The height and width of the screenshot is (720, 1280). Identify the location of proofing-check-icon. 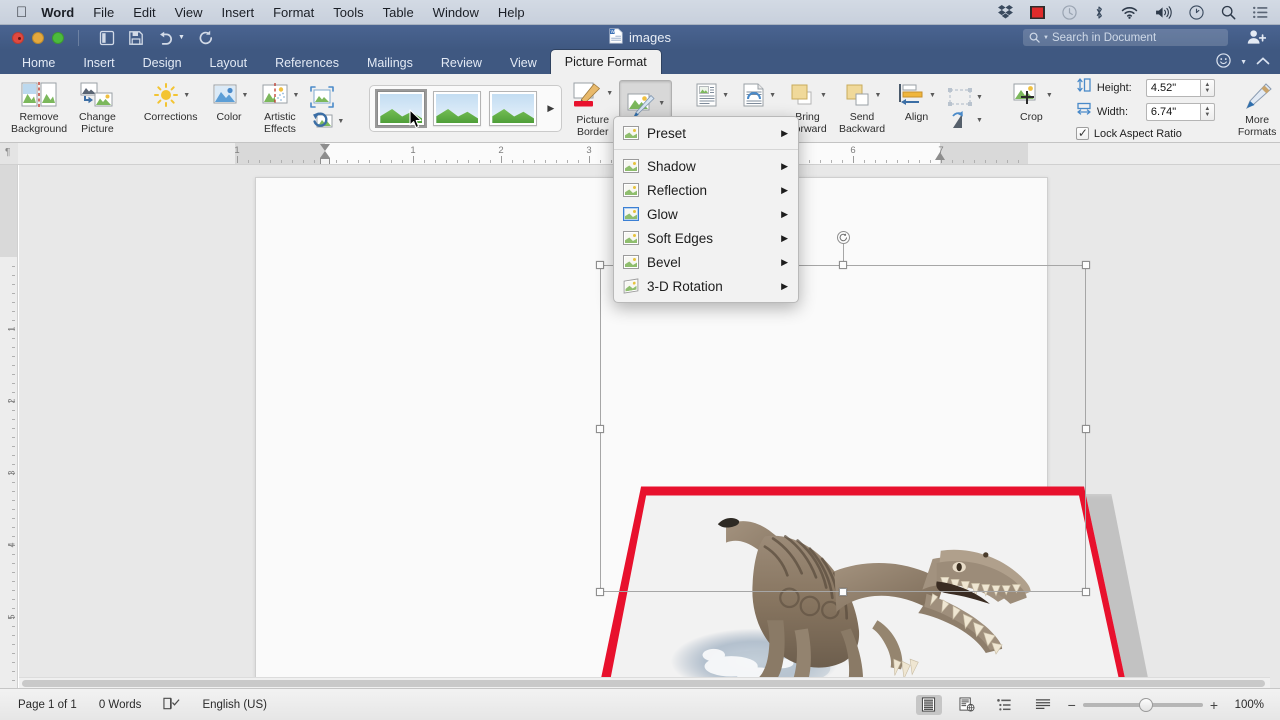
(171, 704).